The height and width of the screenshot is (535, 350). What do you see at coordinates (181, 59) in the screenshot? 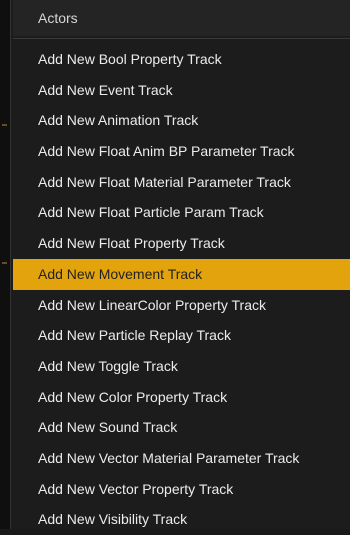
I see `menu-item-add-bool-property-track: Add New Bool Property Track` at bounding box center [181, 59].